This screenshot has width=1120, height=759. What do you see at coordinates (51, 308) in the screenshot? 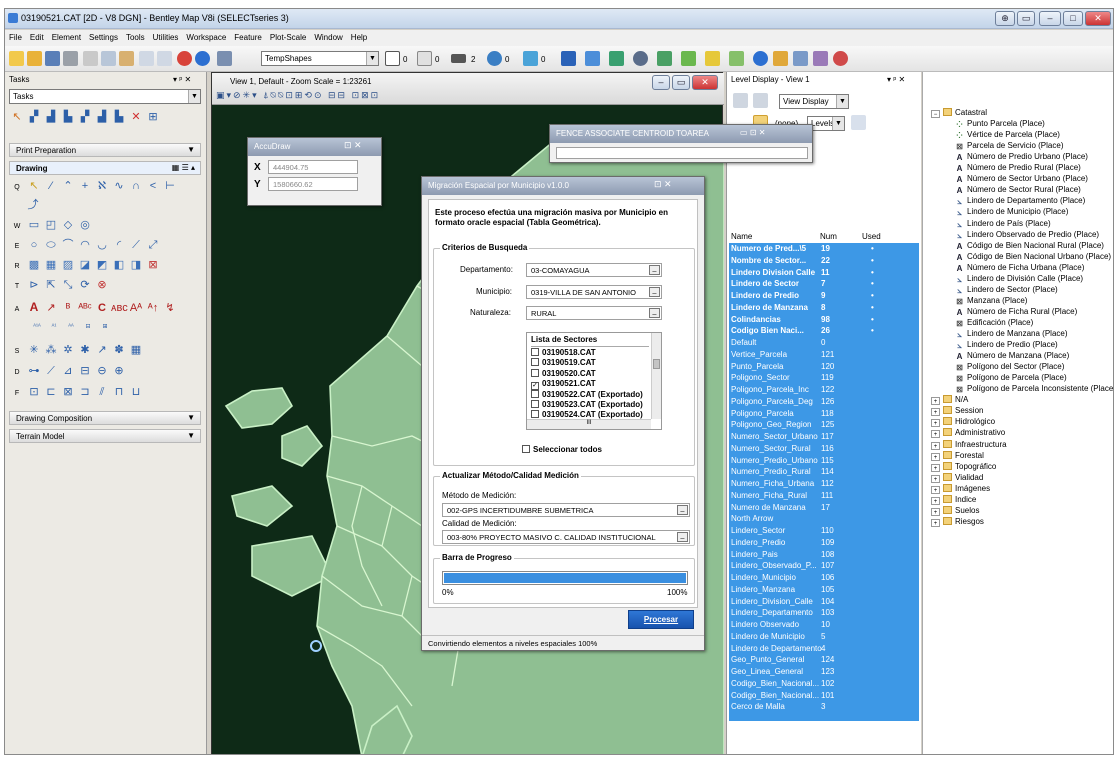
I see `text-along-icon: ↗` at bounding box center [51, 308].